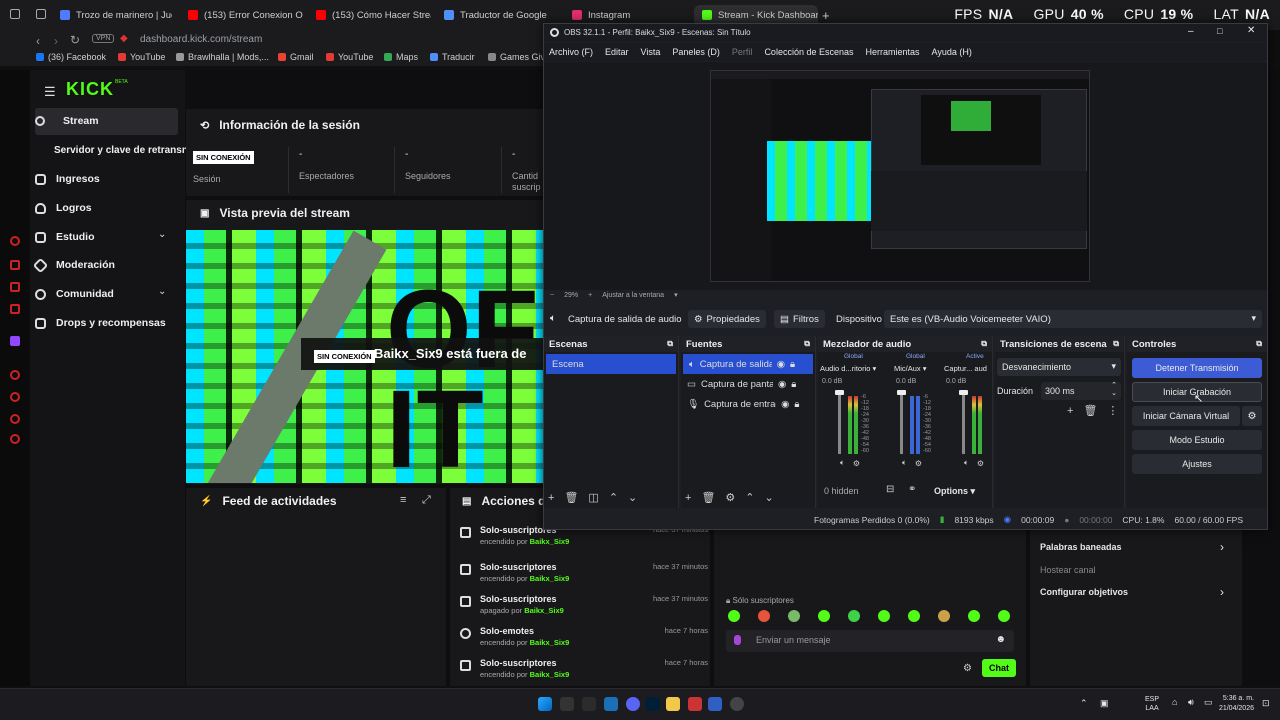 This screenshot has height=720, width=1280. What do you see at coordinates (632, 497) in the screenshot?
I see `down-icon: ⌄` at bounding box center [632, 497].